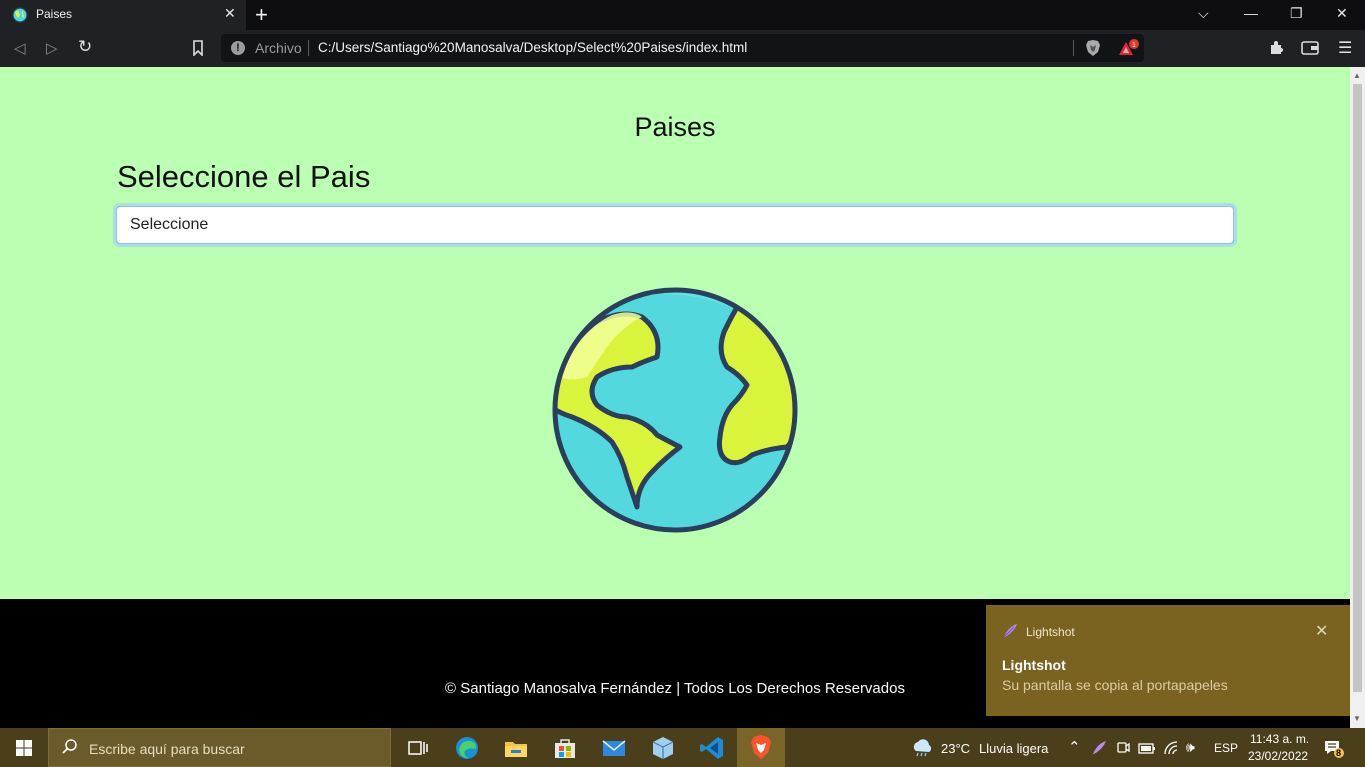 This screenshot has width=1365, height=767. I want to click on taskbar-search-placeholder: Escribe aquí para buscar, so click(167, 749).